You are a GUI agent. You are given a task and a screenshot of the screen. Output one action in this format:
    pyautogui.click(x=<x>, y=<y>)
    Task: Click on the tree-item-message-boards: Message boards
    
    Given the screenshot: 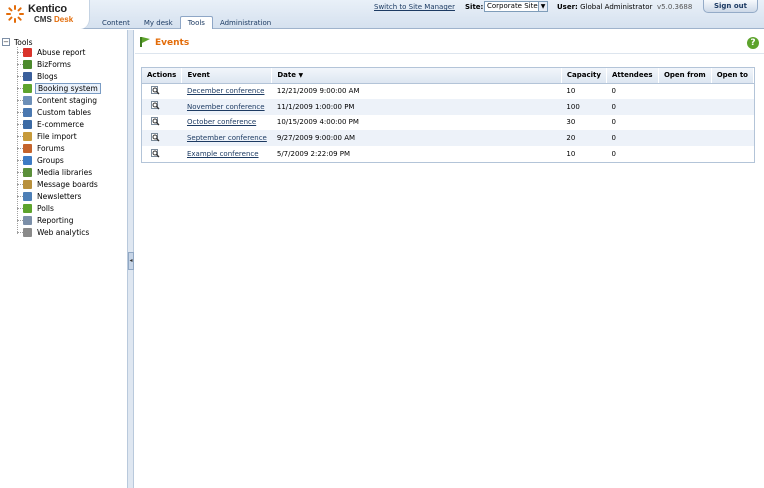 What is the action you would take?
    pyautogui.click(x=58, y=184)
    